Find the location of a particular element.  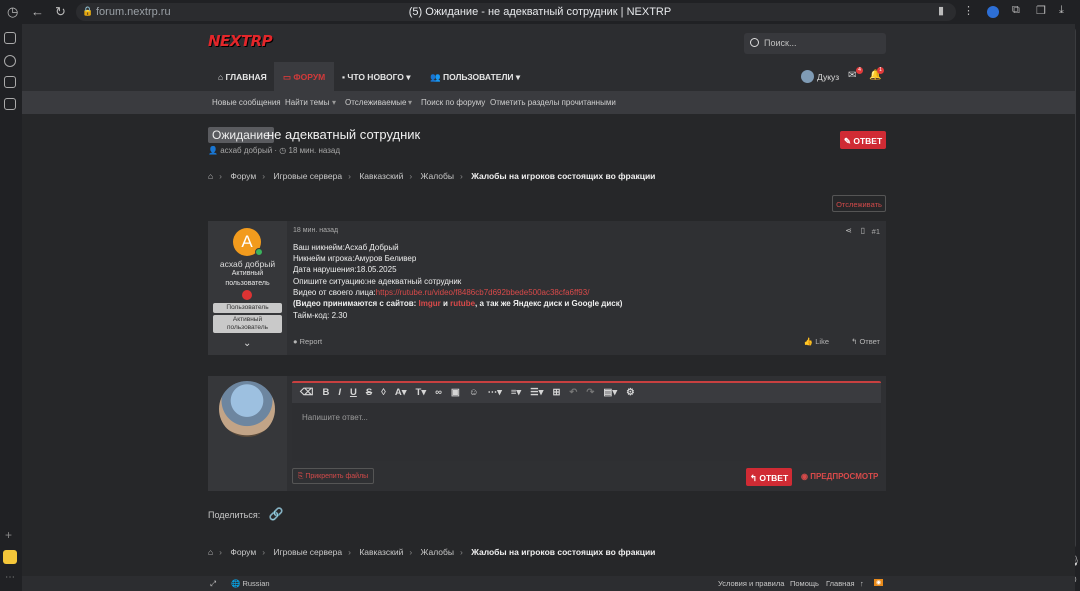

user-name: Дукуз is located at coordinates (828, 77).